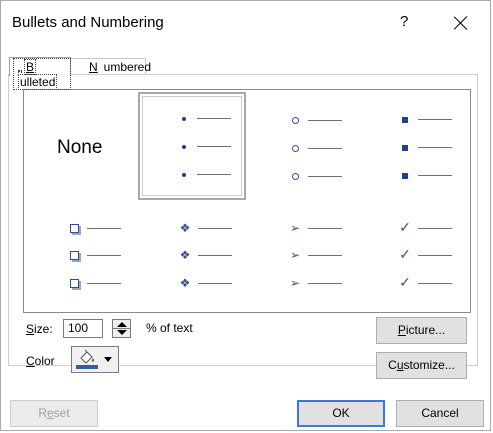 The width and height of the screenshot is (493, 433). What do you see at coordinates (122, 332) in the screenshot?
I see `spin-down-icon` at bounding box center [122, 332].